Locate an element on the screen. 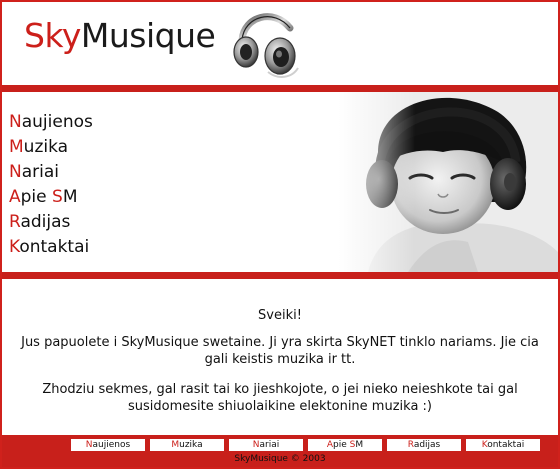 This screenshot has width=560, height=469. greeting: Sveiki! is located at coordinates (280, 315).